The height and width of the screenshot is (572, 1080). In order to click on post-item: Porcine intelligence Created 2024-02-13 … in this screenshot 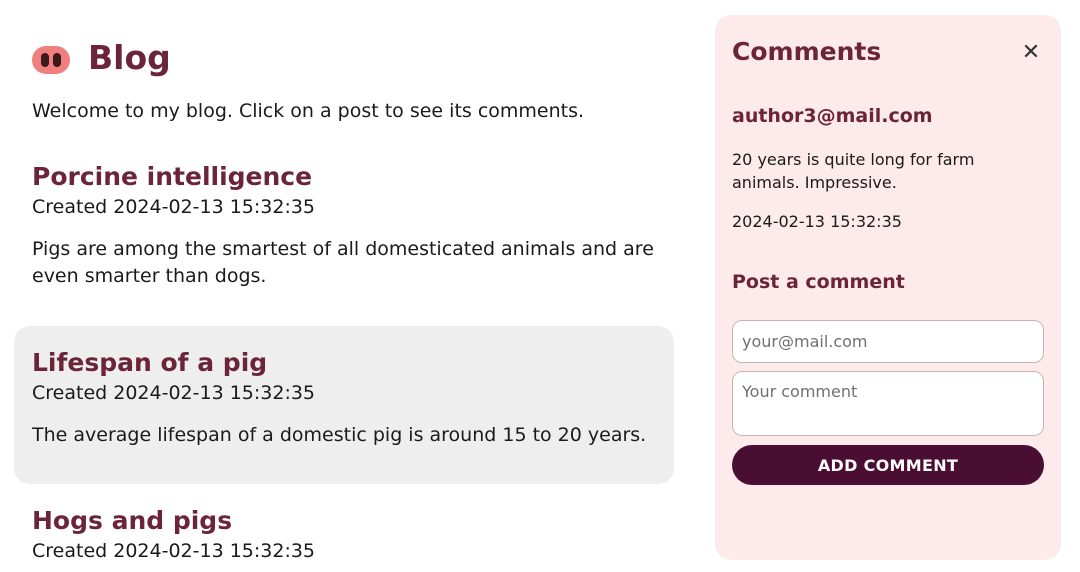, I will do `click(344, 225)`.